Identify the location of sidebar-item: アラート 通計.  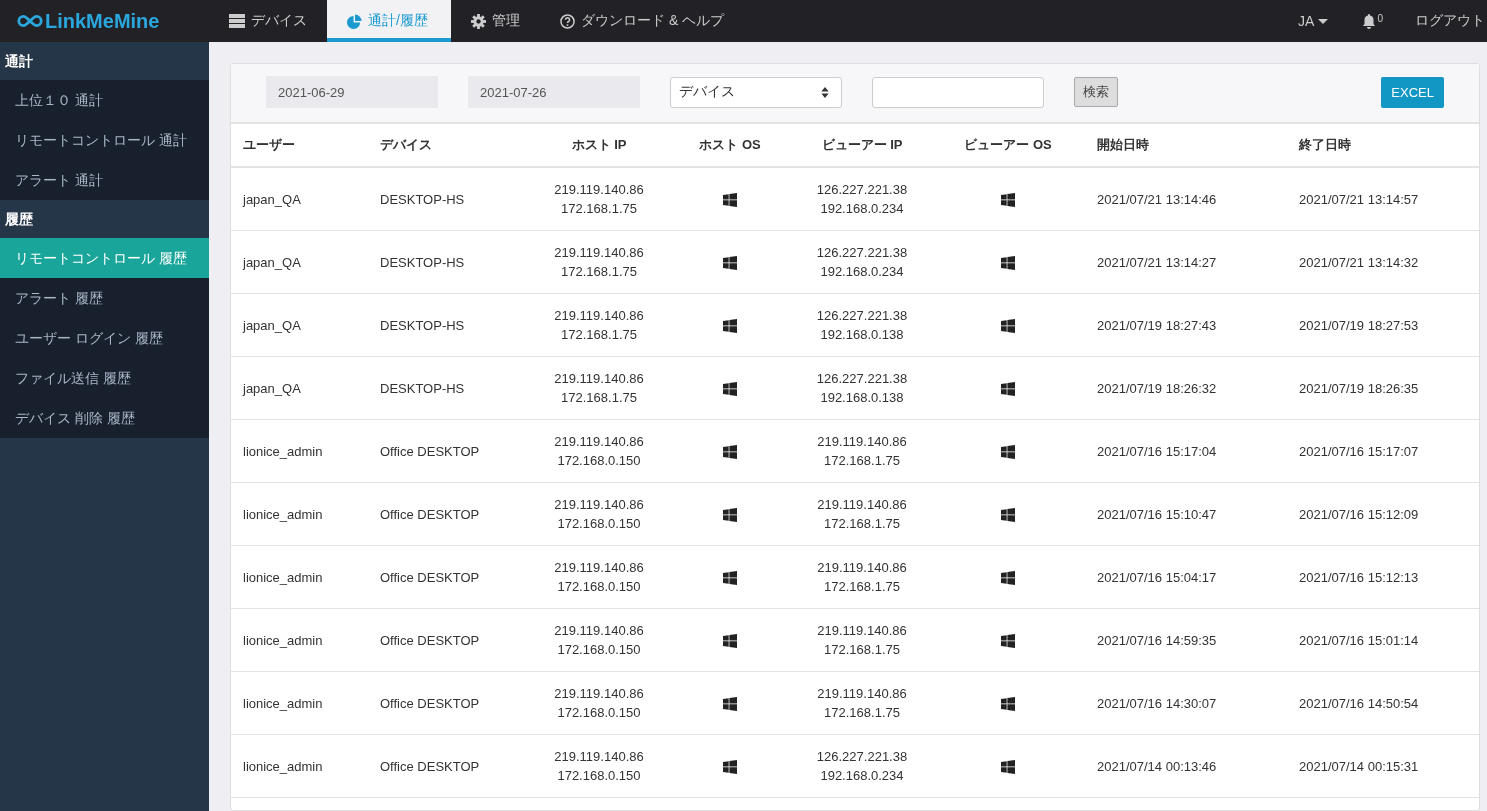
(104, 180).